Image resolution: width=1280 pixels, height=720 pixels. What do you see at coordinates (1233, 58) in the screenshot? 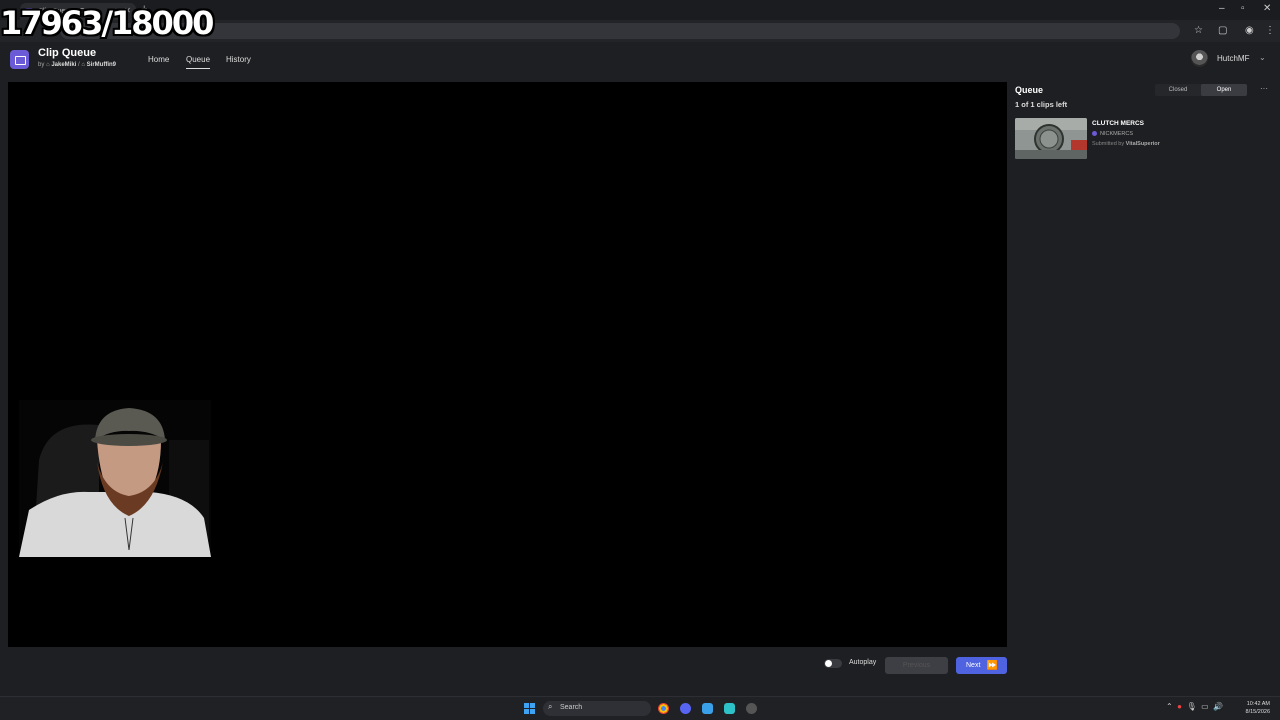
I see `username: HutchMF` at bounding box center [1233, 58].